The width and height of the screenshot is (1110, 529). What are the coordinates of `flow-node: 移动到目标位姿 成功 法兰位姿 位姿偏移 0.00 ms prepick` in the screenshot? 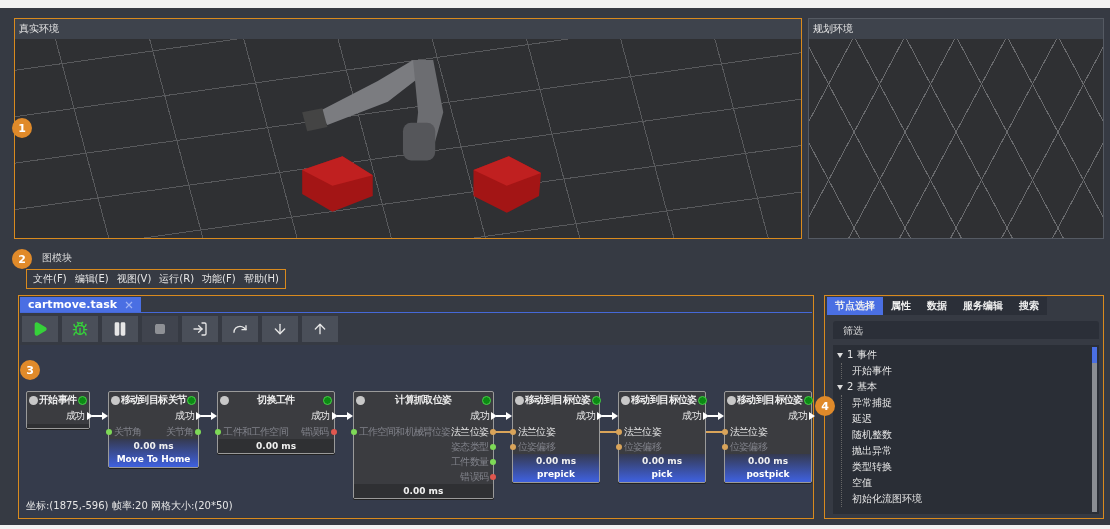 It's located at (556, 437).